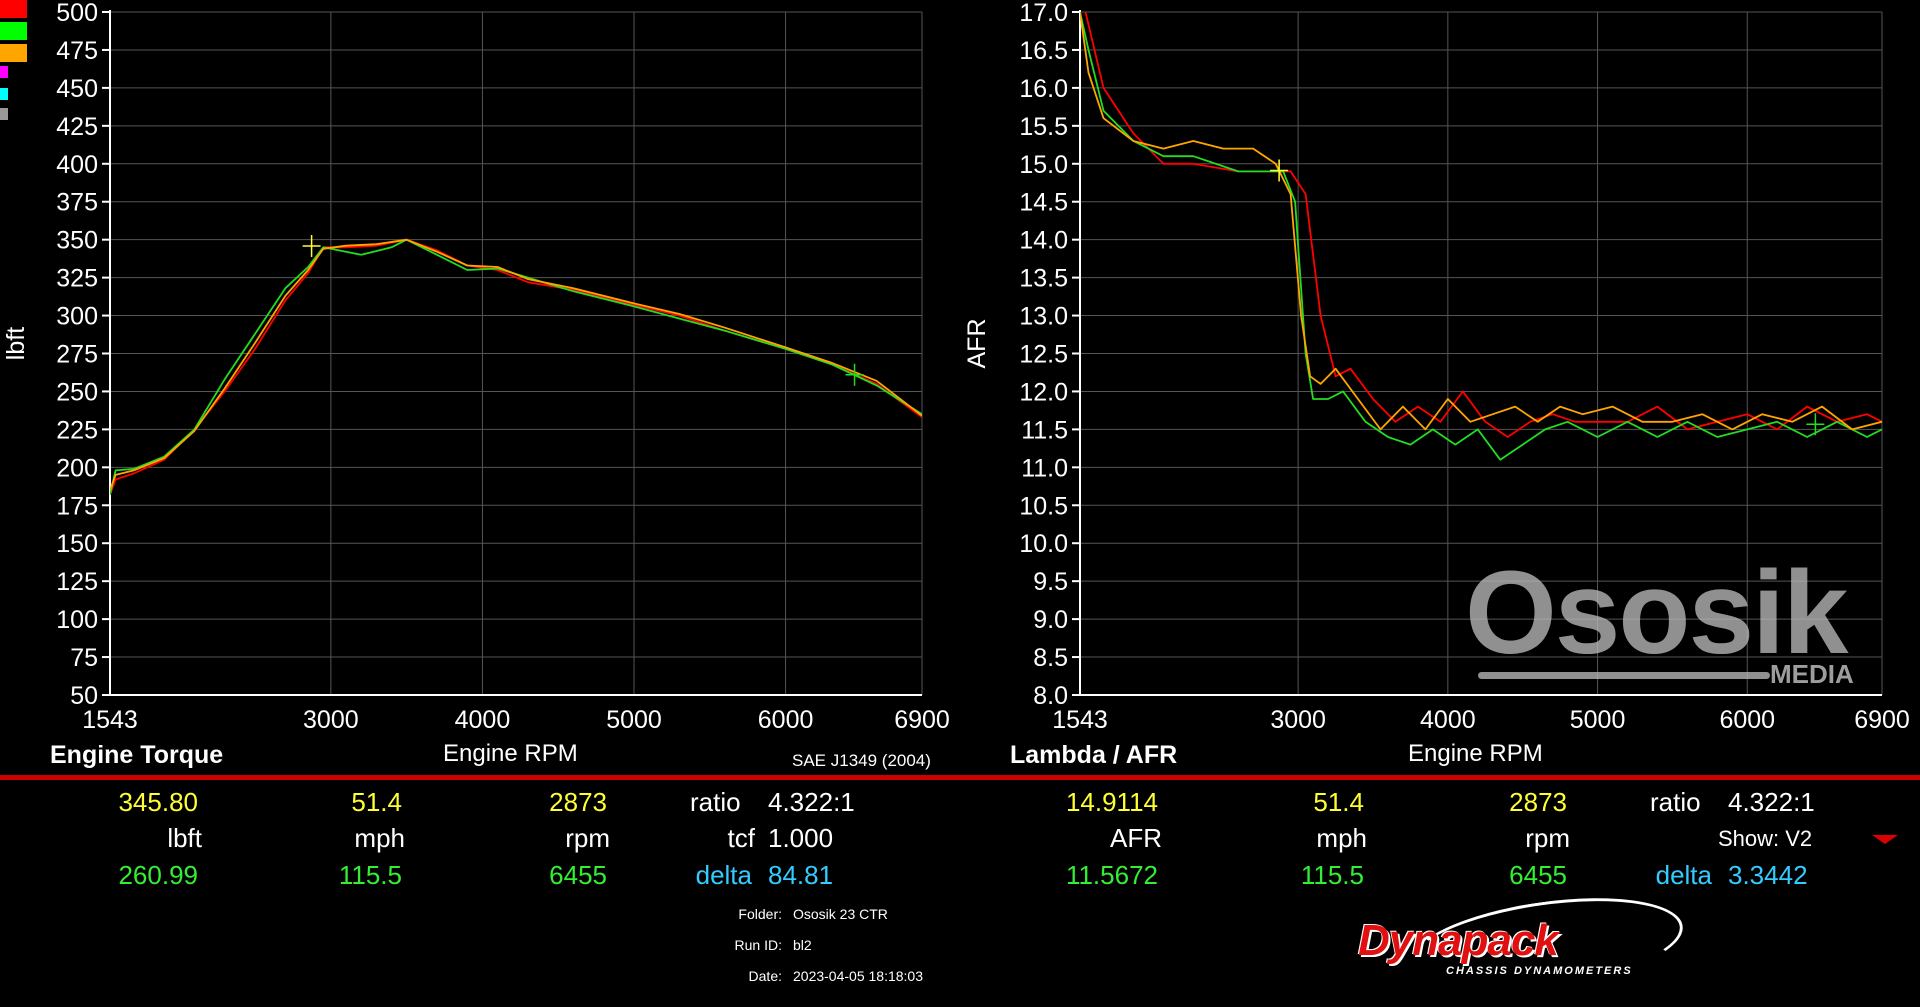 This screenshot has height=1007, width=1920. Describe the element at coordinates (587, 838) in the screenshot. I see `torque-unit-rpm: rpm` at that location.